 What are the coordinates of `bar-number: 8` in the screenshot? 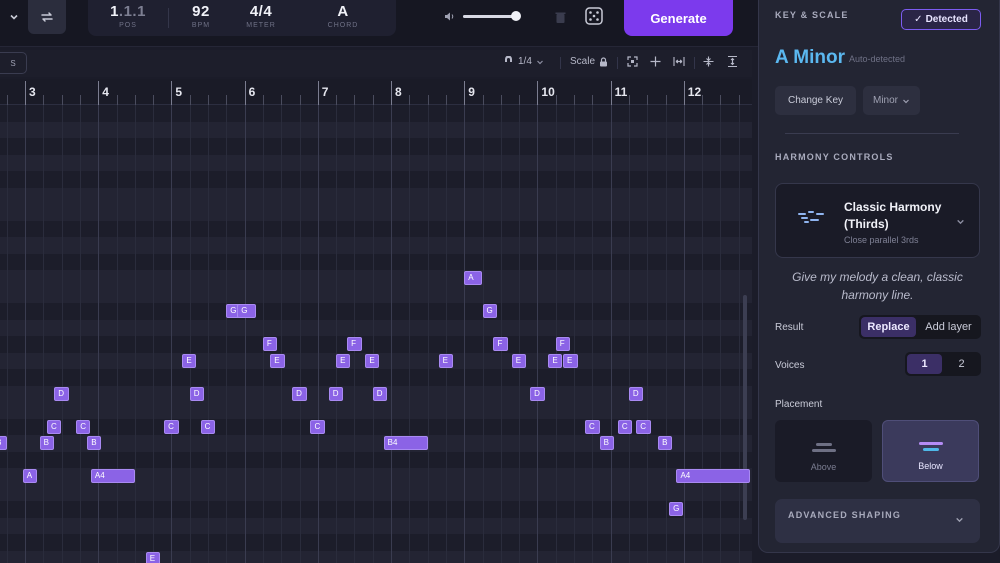 It's located at (398, 92).